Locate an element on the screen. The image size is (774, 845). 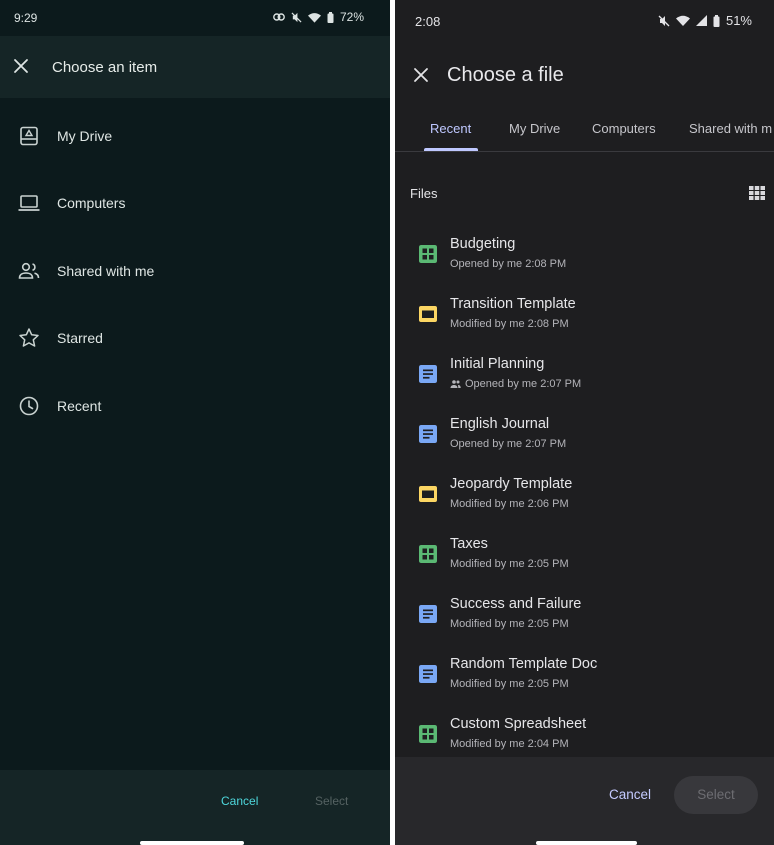
laptop-icon is located at coordinates (29, 203).